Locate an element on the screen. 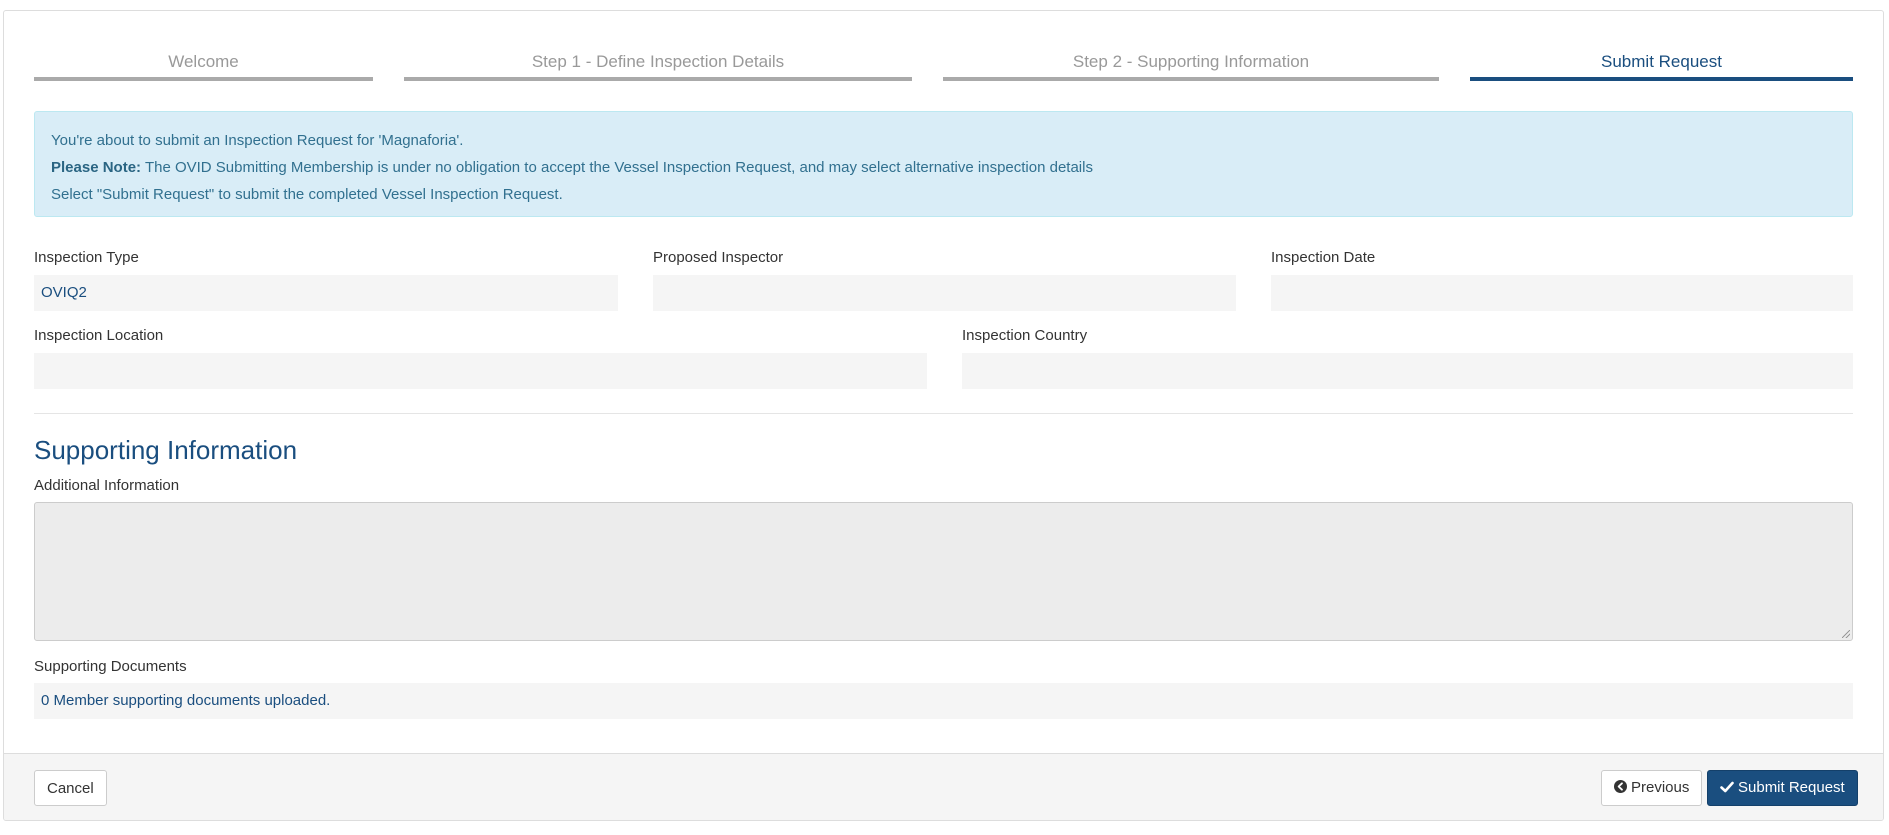 This screenshot has width=1889, height=835. inspection-date-field is located at coordinates (1562, 293).